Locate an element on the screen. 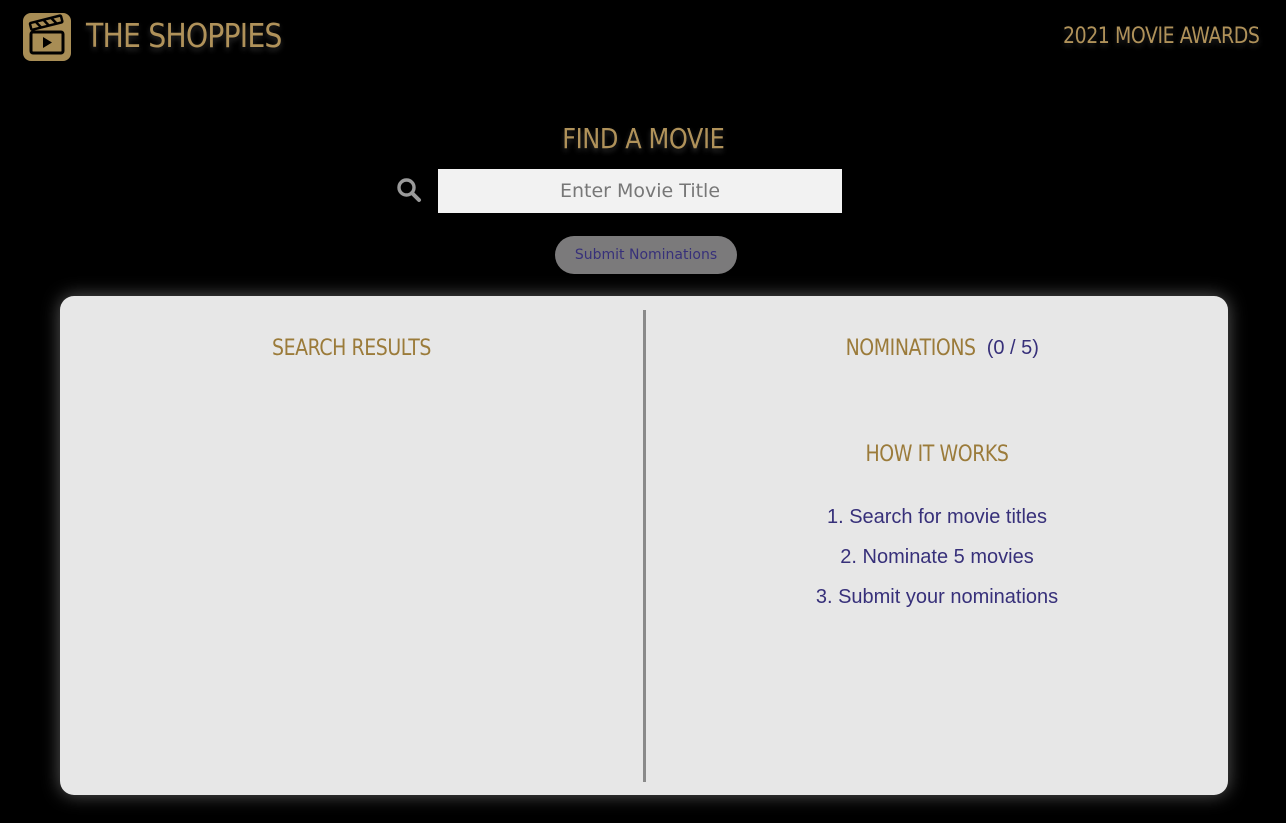  awards-label: 2021 MOVIE AWARDS is located at coordinates (1161, 36).